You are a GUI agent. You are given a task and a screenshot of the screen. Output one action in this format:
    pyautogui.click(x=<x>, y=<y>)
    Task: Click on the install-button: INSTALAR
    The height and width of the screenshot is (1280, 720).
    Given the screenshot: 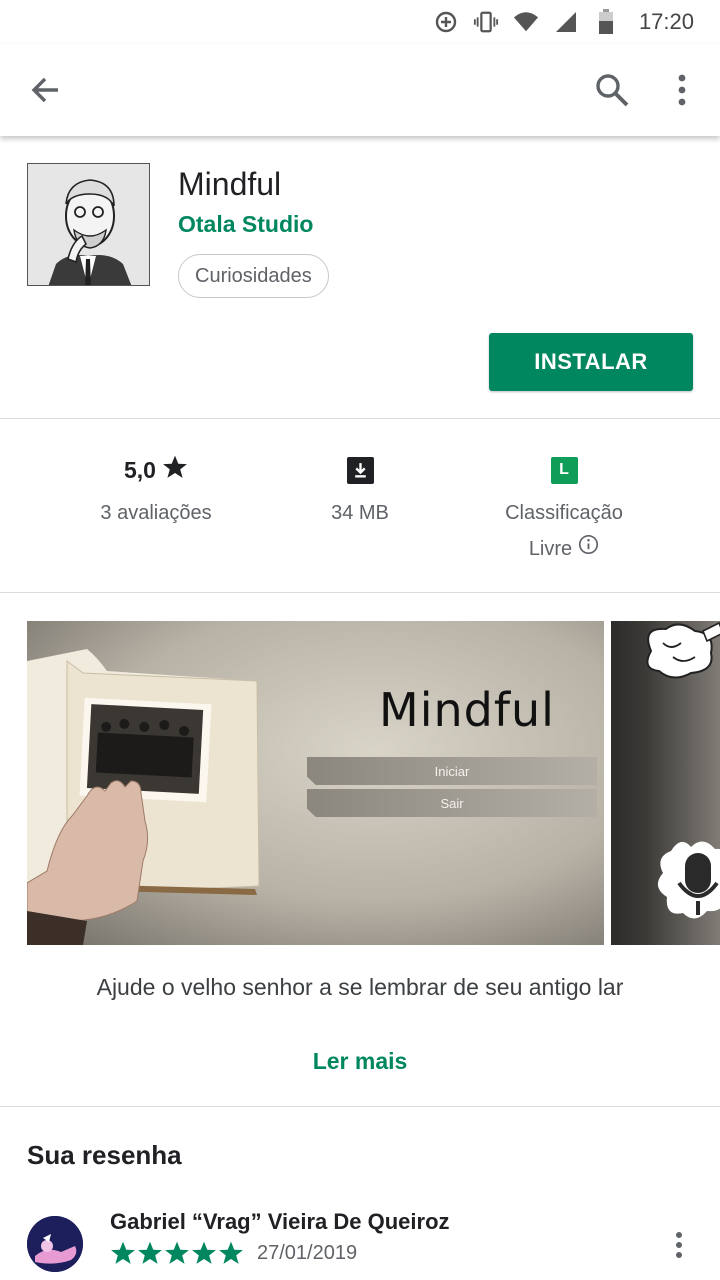 What is the action you would take?
    pyautogui.click(x=591, y=362)
    